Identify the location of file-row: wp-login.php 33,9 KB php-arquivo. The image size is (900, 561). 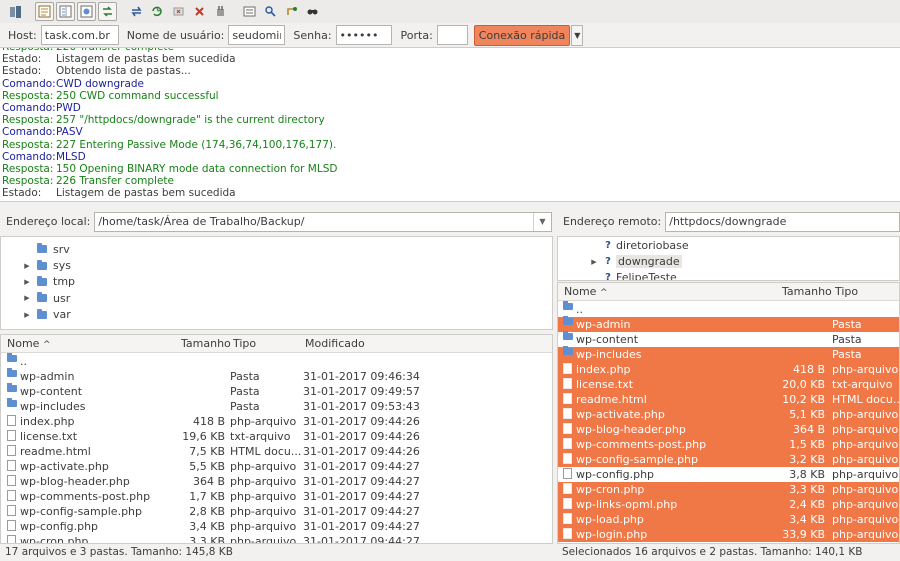
(728, 534).